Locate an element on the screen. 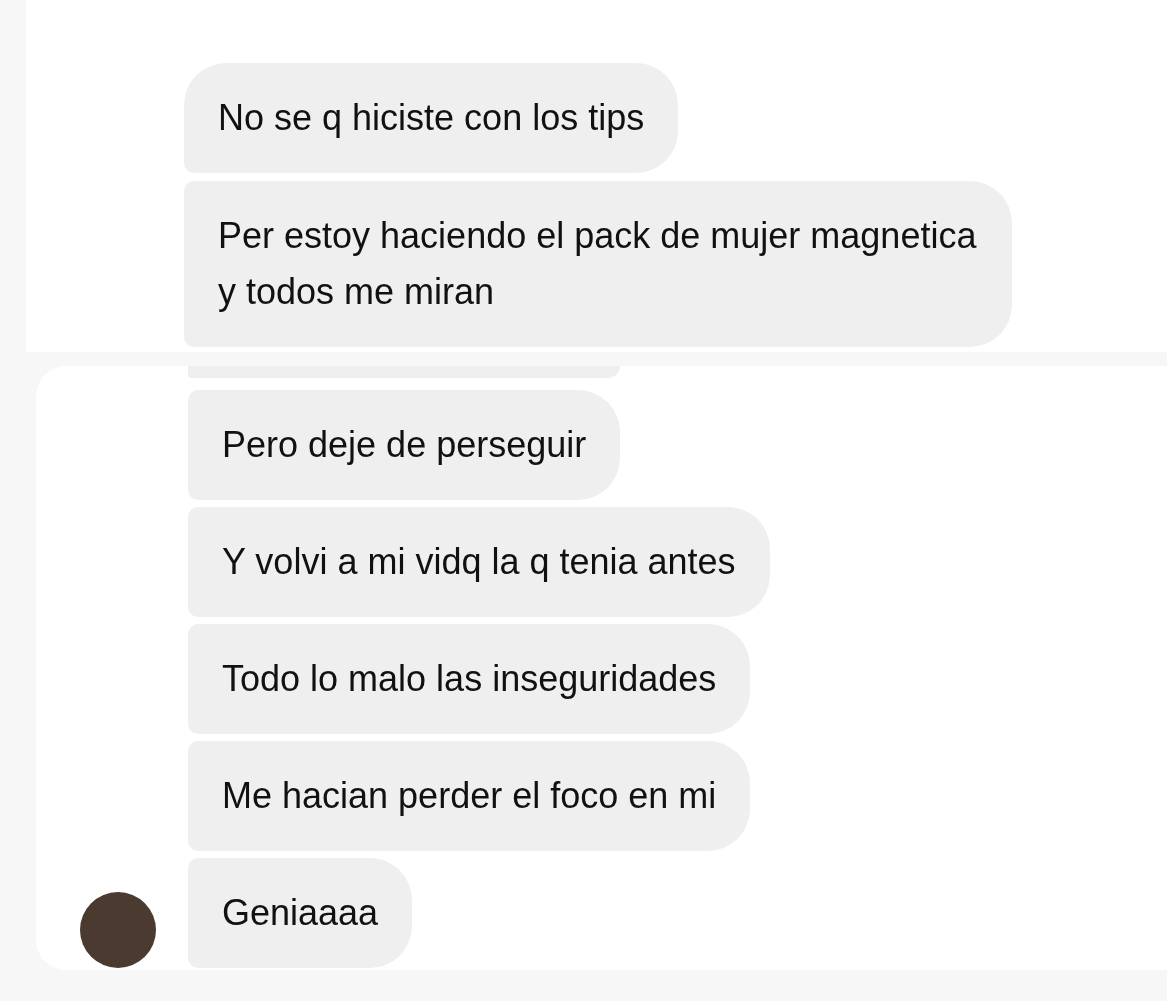 This screenshot has width=1167, height=1001. message-bubble: Pero deje de perseguir is located at coordinates (404, 445).